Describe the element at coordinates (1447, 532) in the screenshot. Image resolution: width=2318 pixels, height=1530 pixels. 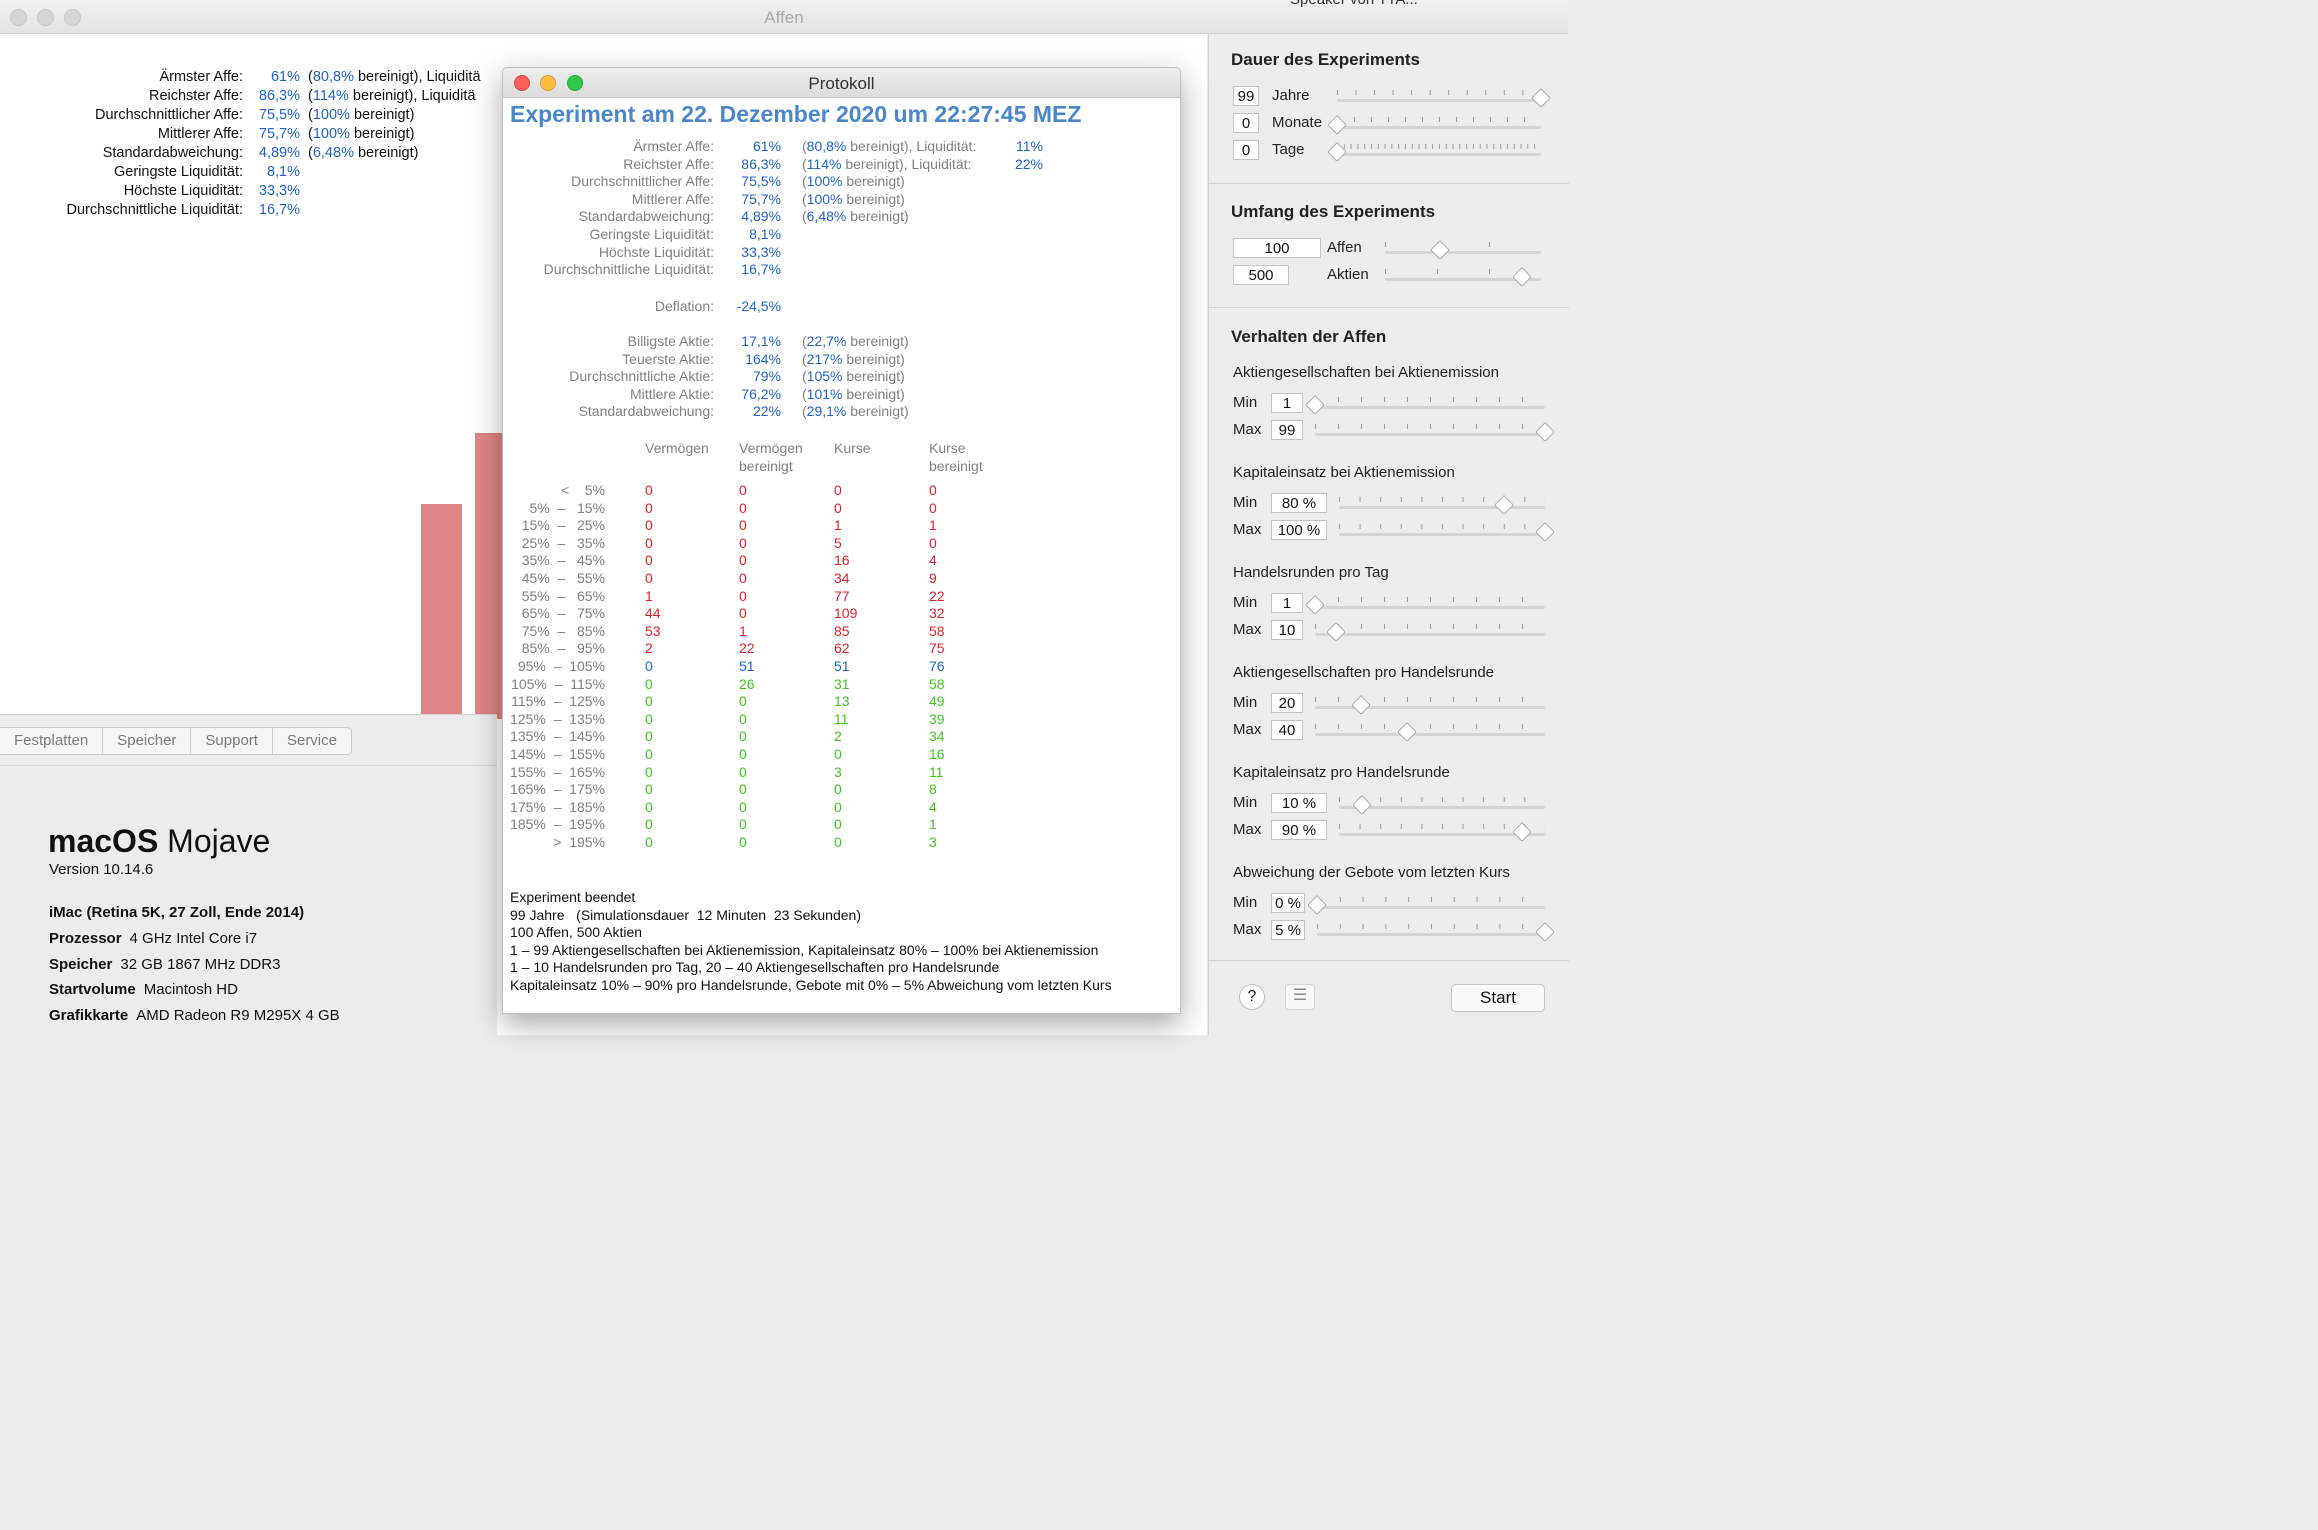
I see `group-1-max-slider` at that location.